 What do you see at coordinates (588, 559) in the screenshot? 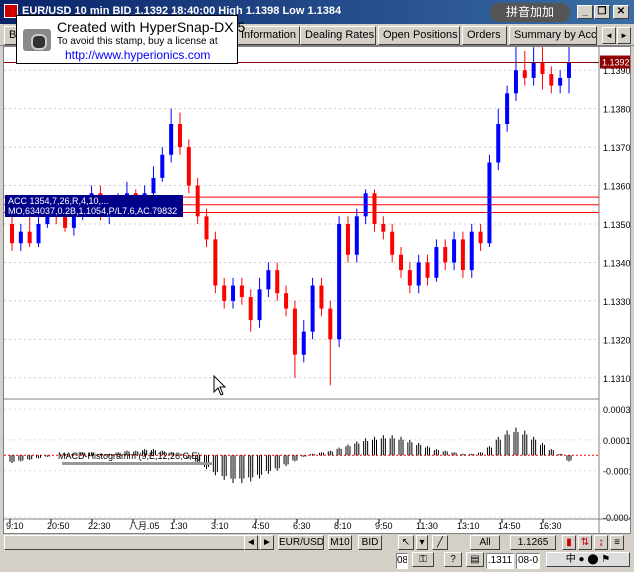
I see `tray-icons: 中 ● ⬤ ⚑` at bounding box center [588, 559].